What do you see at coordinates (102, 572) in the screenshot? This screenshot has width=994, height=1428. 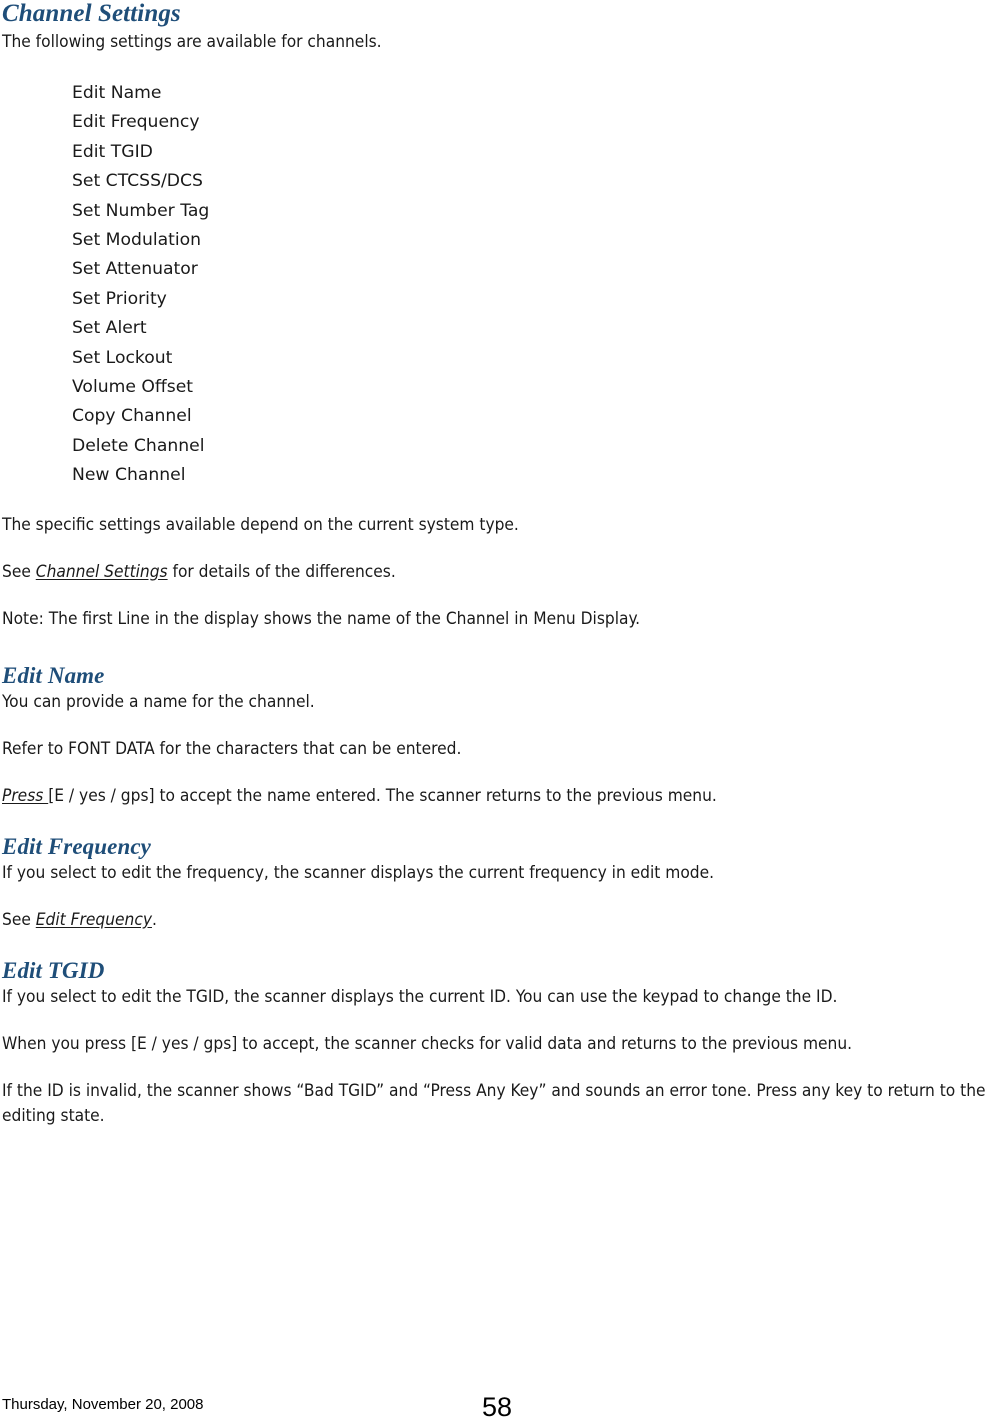 I see `link-channel-settings: Channel Settings` at bounding box center [102, 572].